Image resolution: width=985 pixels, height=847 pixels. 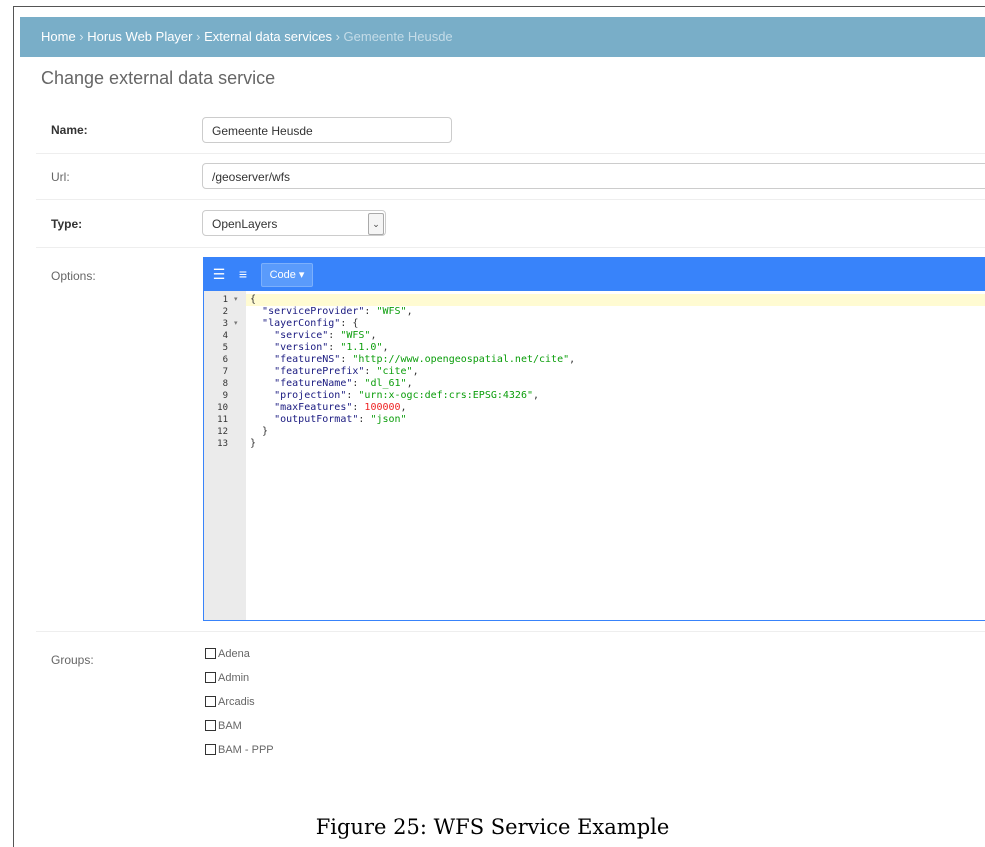 What do you see at coordinates (72, 660) in the screenshot?
I see `groups-label: Groups:` at bounding box center [72, 660].